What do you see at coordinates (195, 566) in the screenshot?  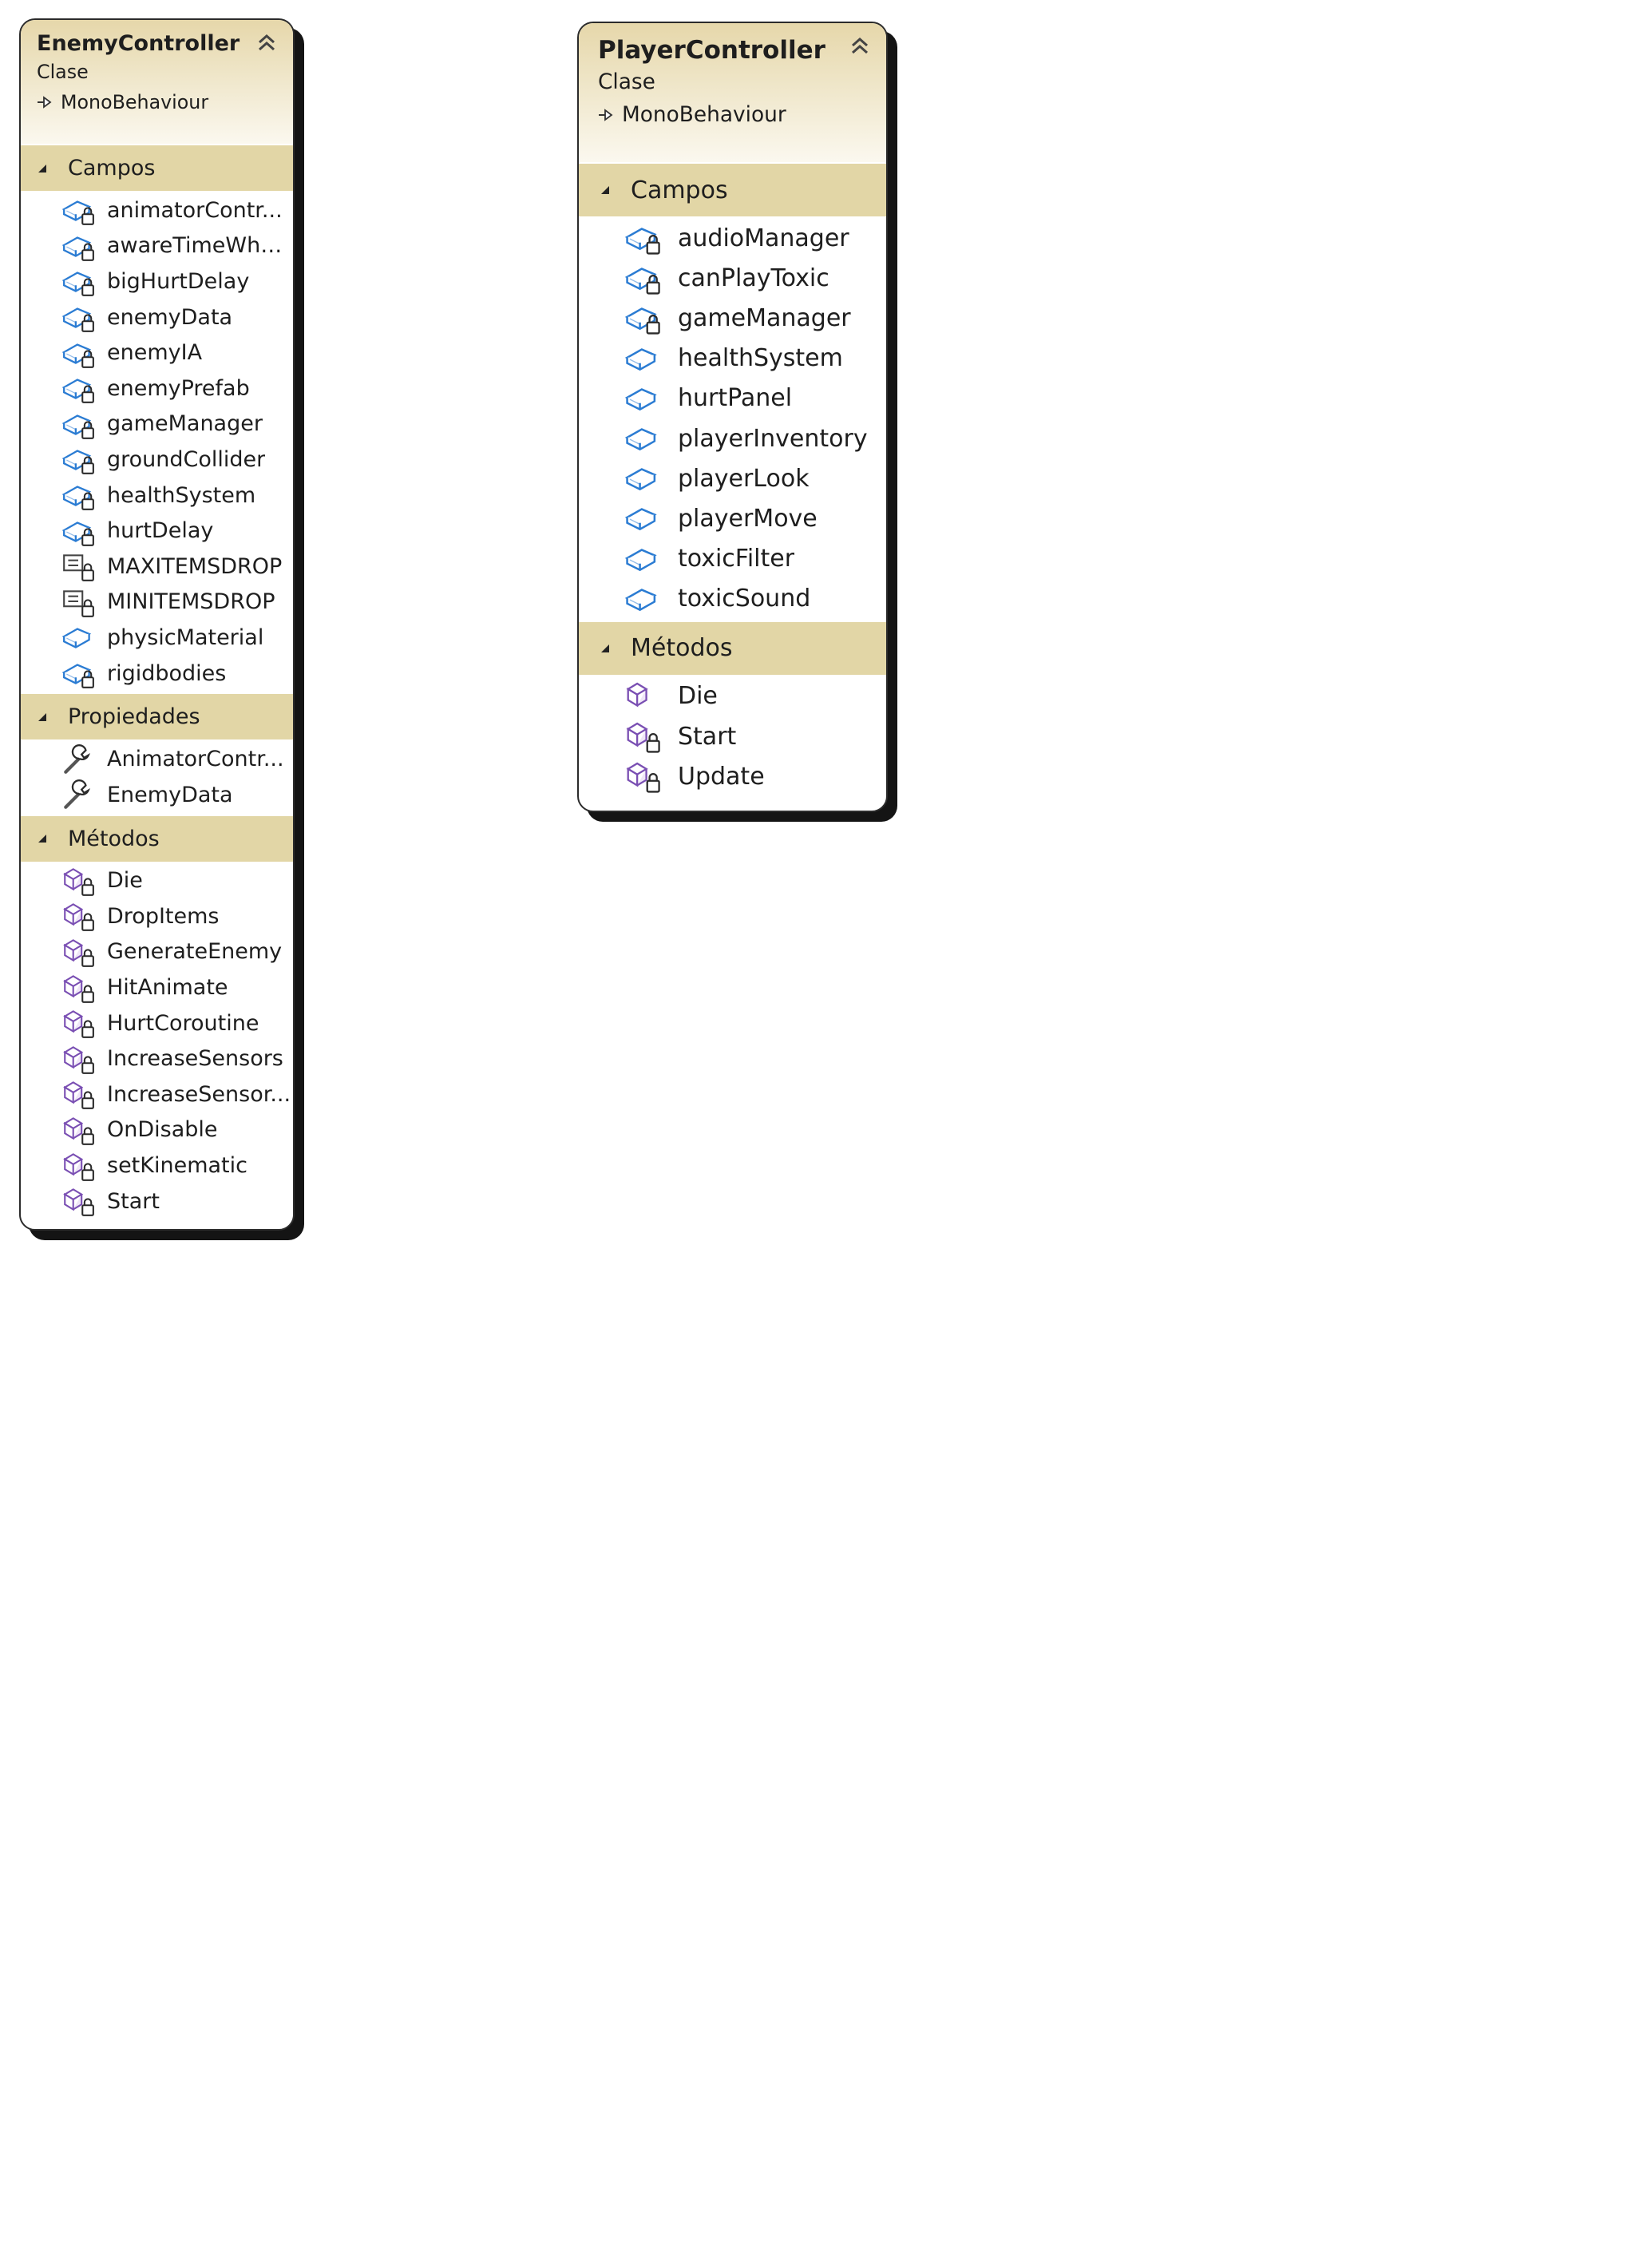 I see `member-name: MAXITEMSDROP` at bounding box center [195, 566].